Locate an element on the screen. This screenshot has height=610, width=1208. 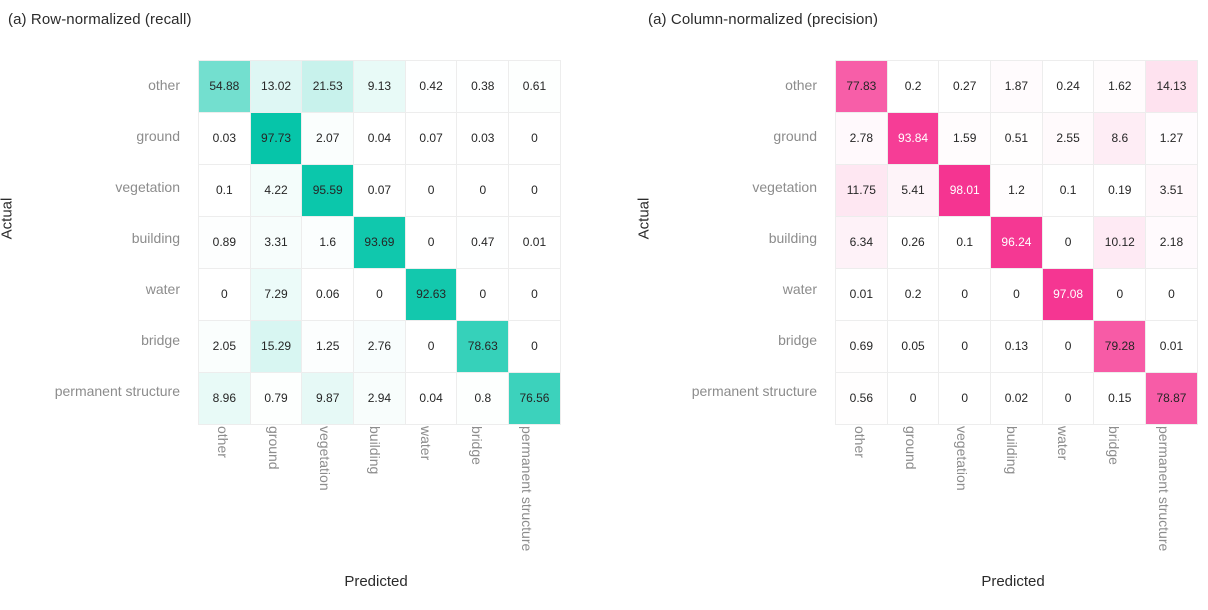
cell-value: 0.19 is located at coordinates (1120, 190).